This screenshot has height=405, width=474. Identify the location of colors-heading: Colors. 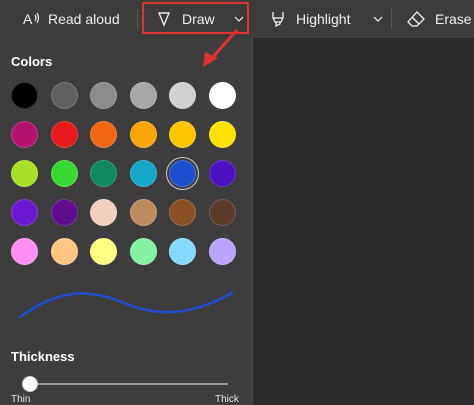
(32, 61).